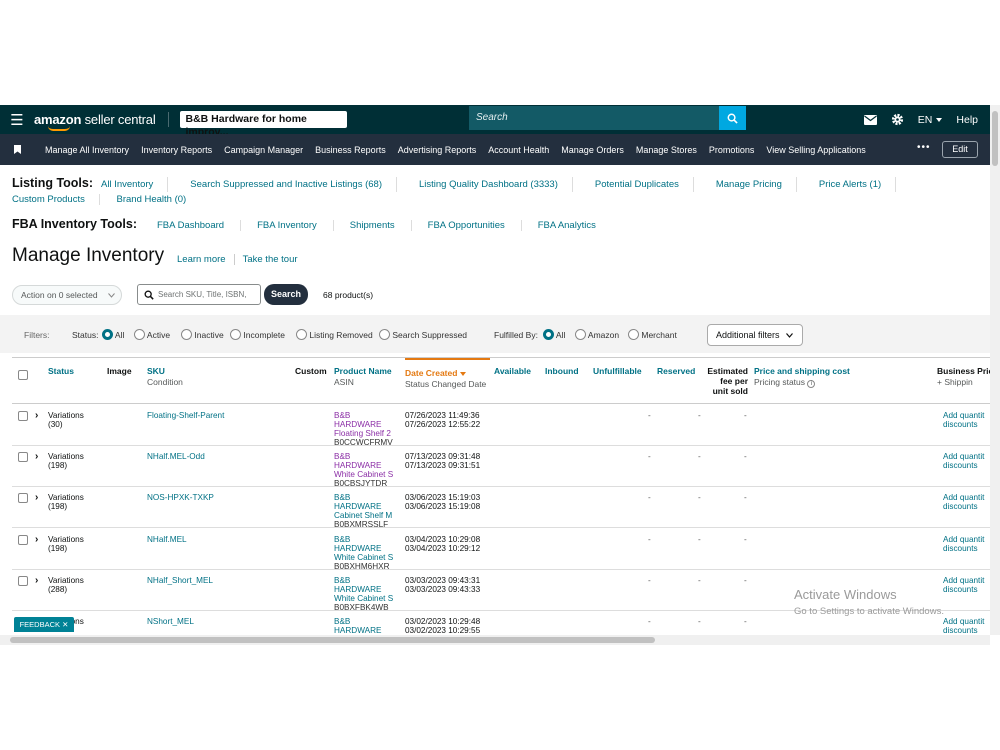 The width and height of the screenshot is (1000, 750). Describe the element at coordinates (44, 624) in the screenshot. I see `feedback-button: FEEDBACK ✕` at that location.